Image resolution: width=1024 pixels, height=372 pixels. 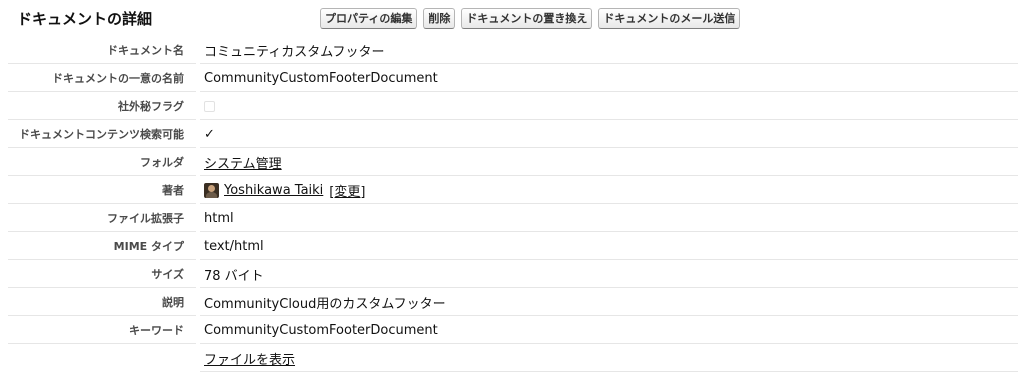 I want to click on author-link: Yoshikawa Taiki, so click(x=273, y=190).